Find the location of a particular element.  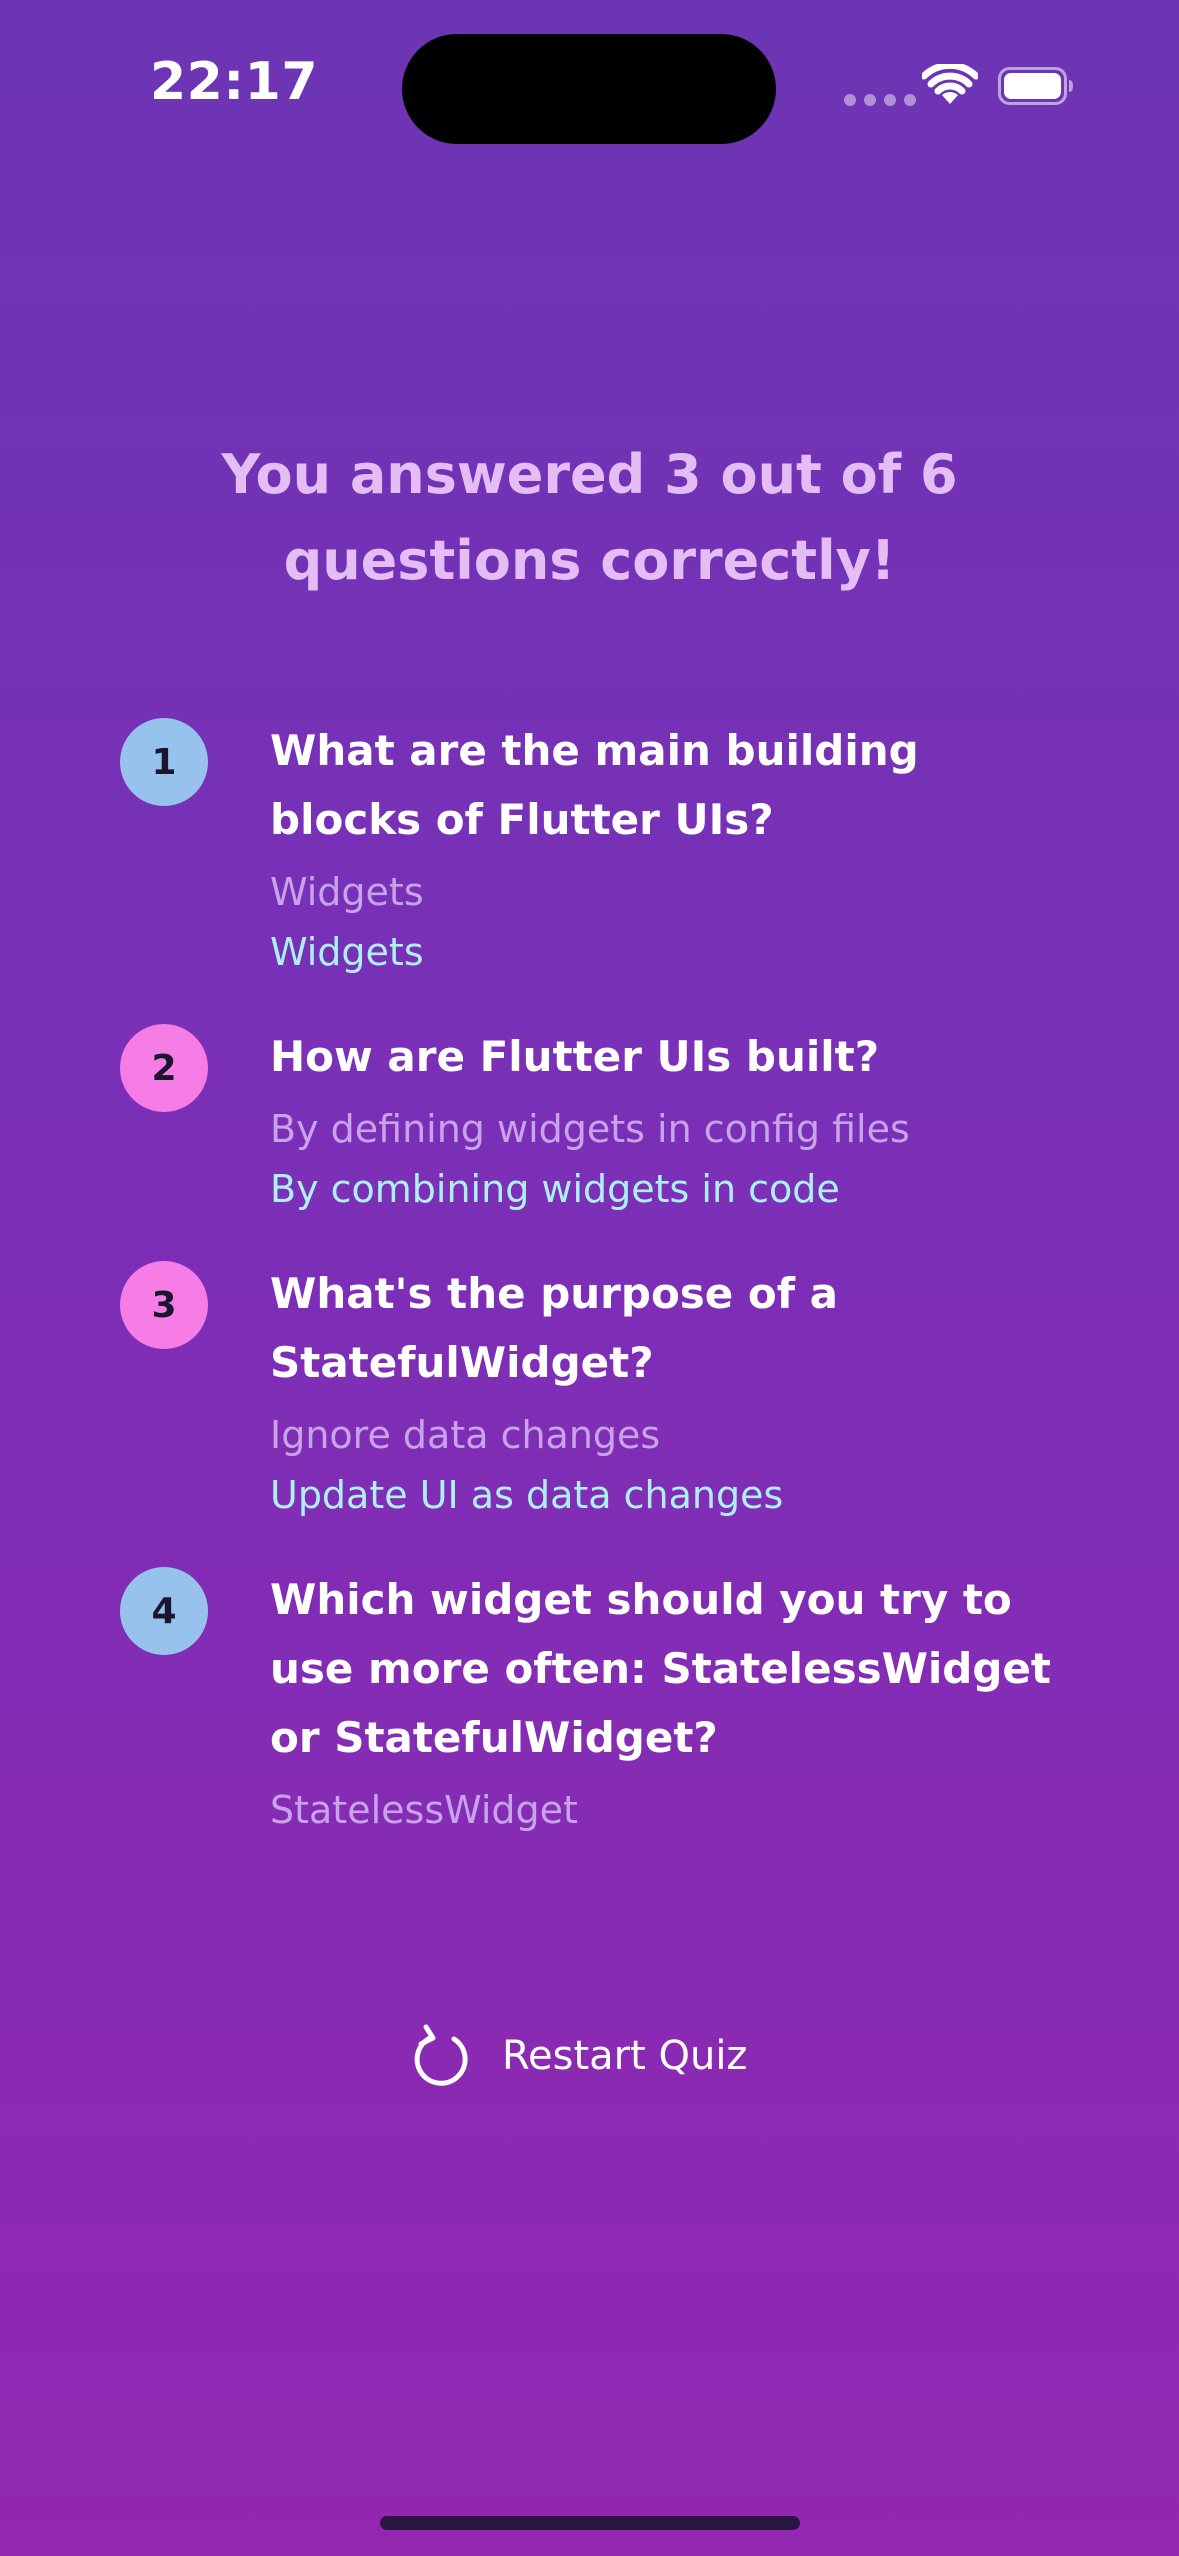

user-answer: By defining widgets in config files is located at coordinates (590, 1129).